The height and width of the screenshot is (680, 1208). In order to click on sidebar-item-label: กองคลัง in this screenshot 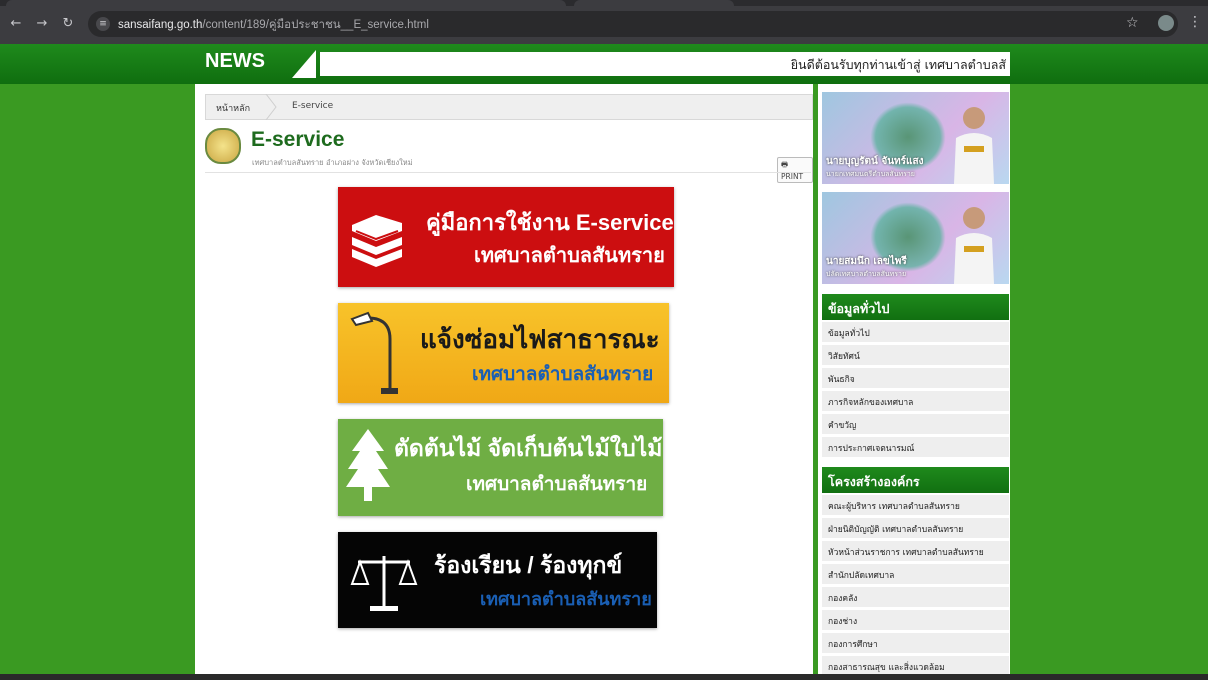, I will do `click(843, 599)`.